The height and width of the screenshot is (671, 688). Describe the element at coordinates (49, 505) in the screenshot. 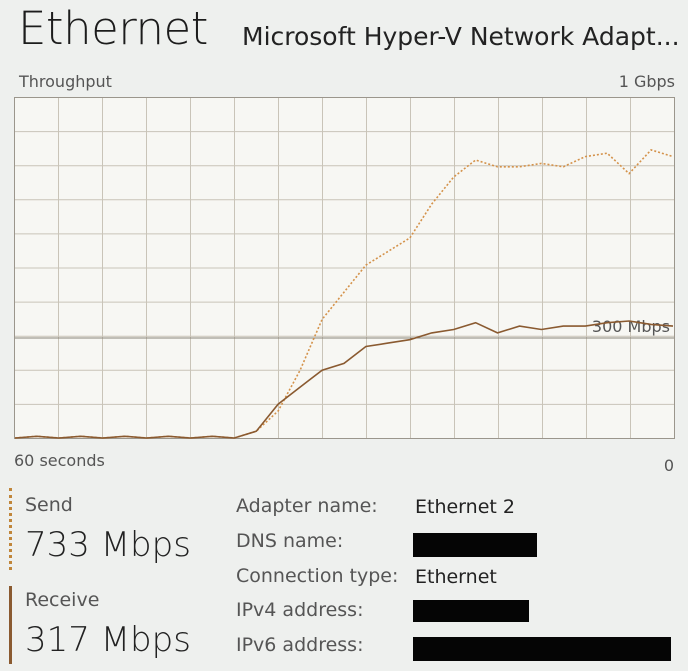

I see `send-label: Send` at that location.